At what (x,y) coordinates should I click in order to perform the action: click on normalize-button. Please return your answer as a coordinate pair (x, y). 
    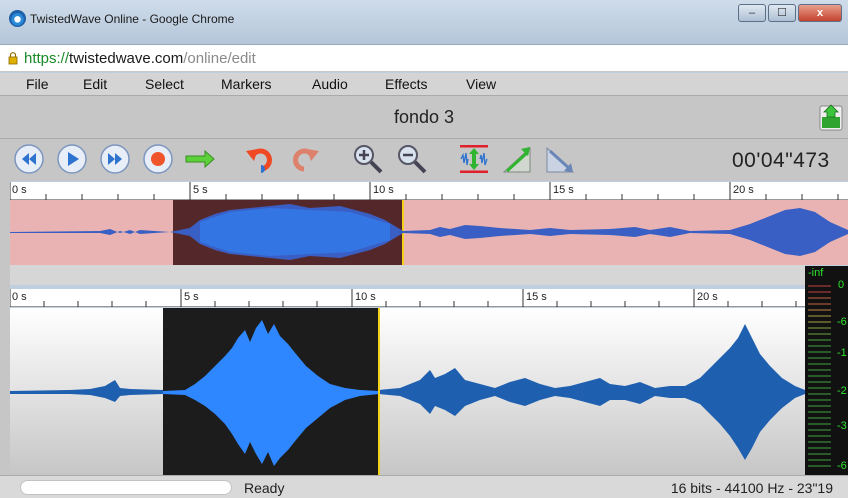
    Looking at the image, I should click on (474, 159).